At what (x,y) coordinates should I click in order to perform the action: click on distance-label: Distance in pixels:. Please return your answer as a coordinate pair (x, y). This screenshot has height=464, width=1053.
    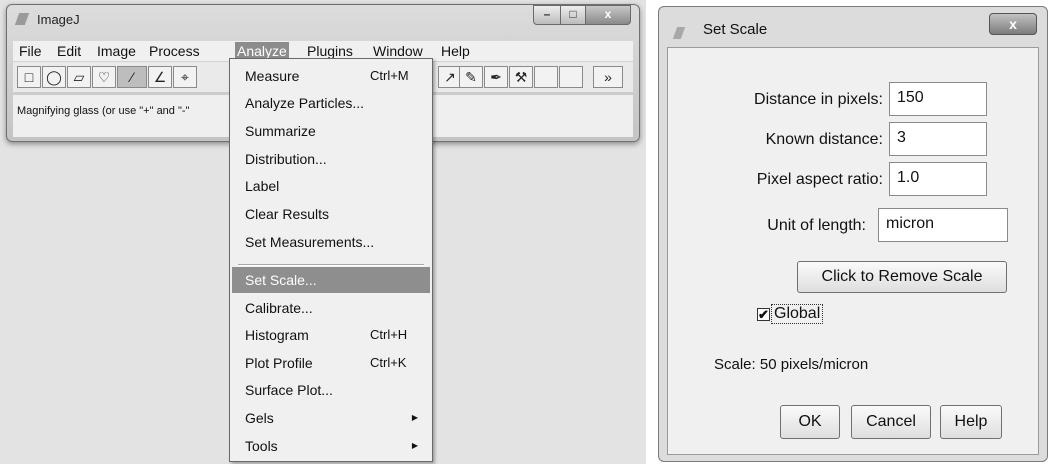
    Looking at the image, I should click on (818, 99).